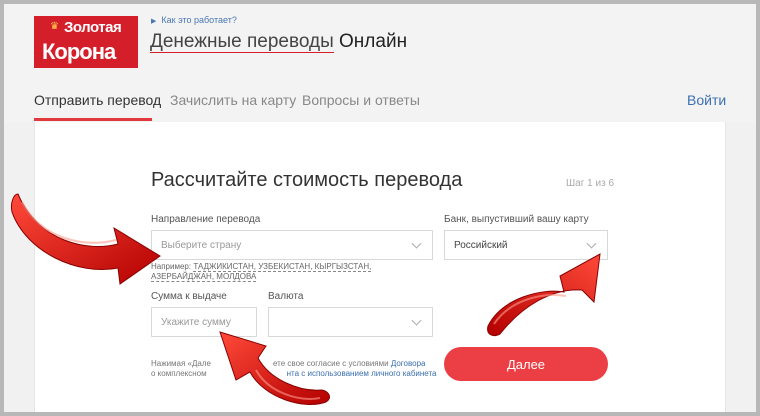  Describe the element at coordinates (93, 27) in the screenshot. I see `logo-line1: Золотая` at that location.